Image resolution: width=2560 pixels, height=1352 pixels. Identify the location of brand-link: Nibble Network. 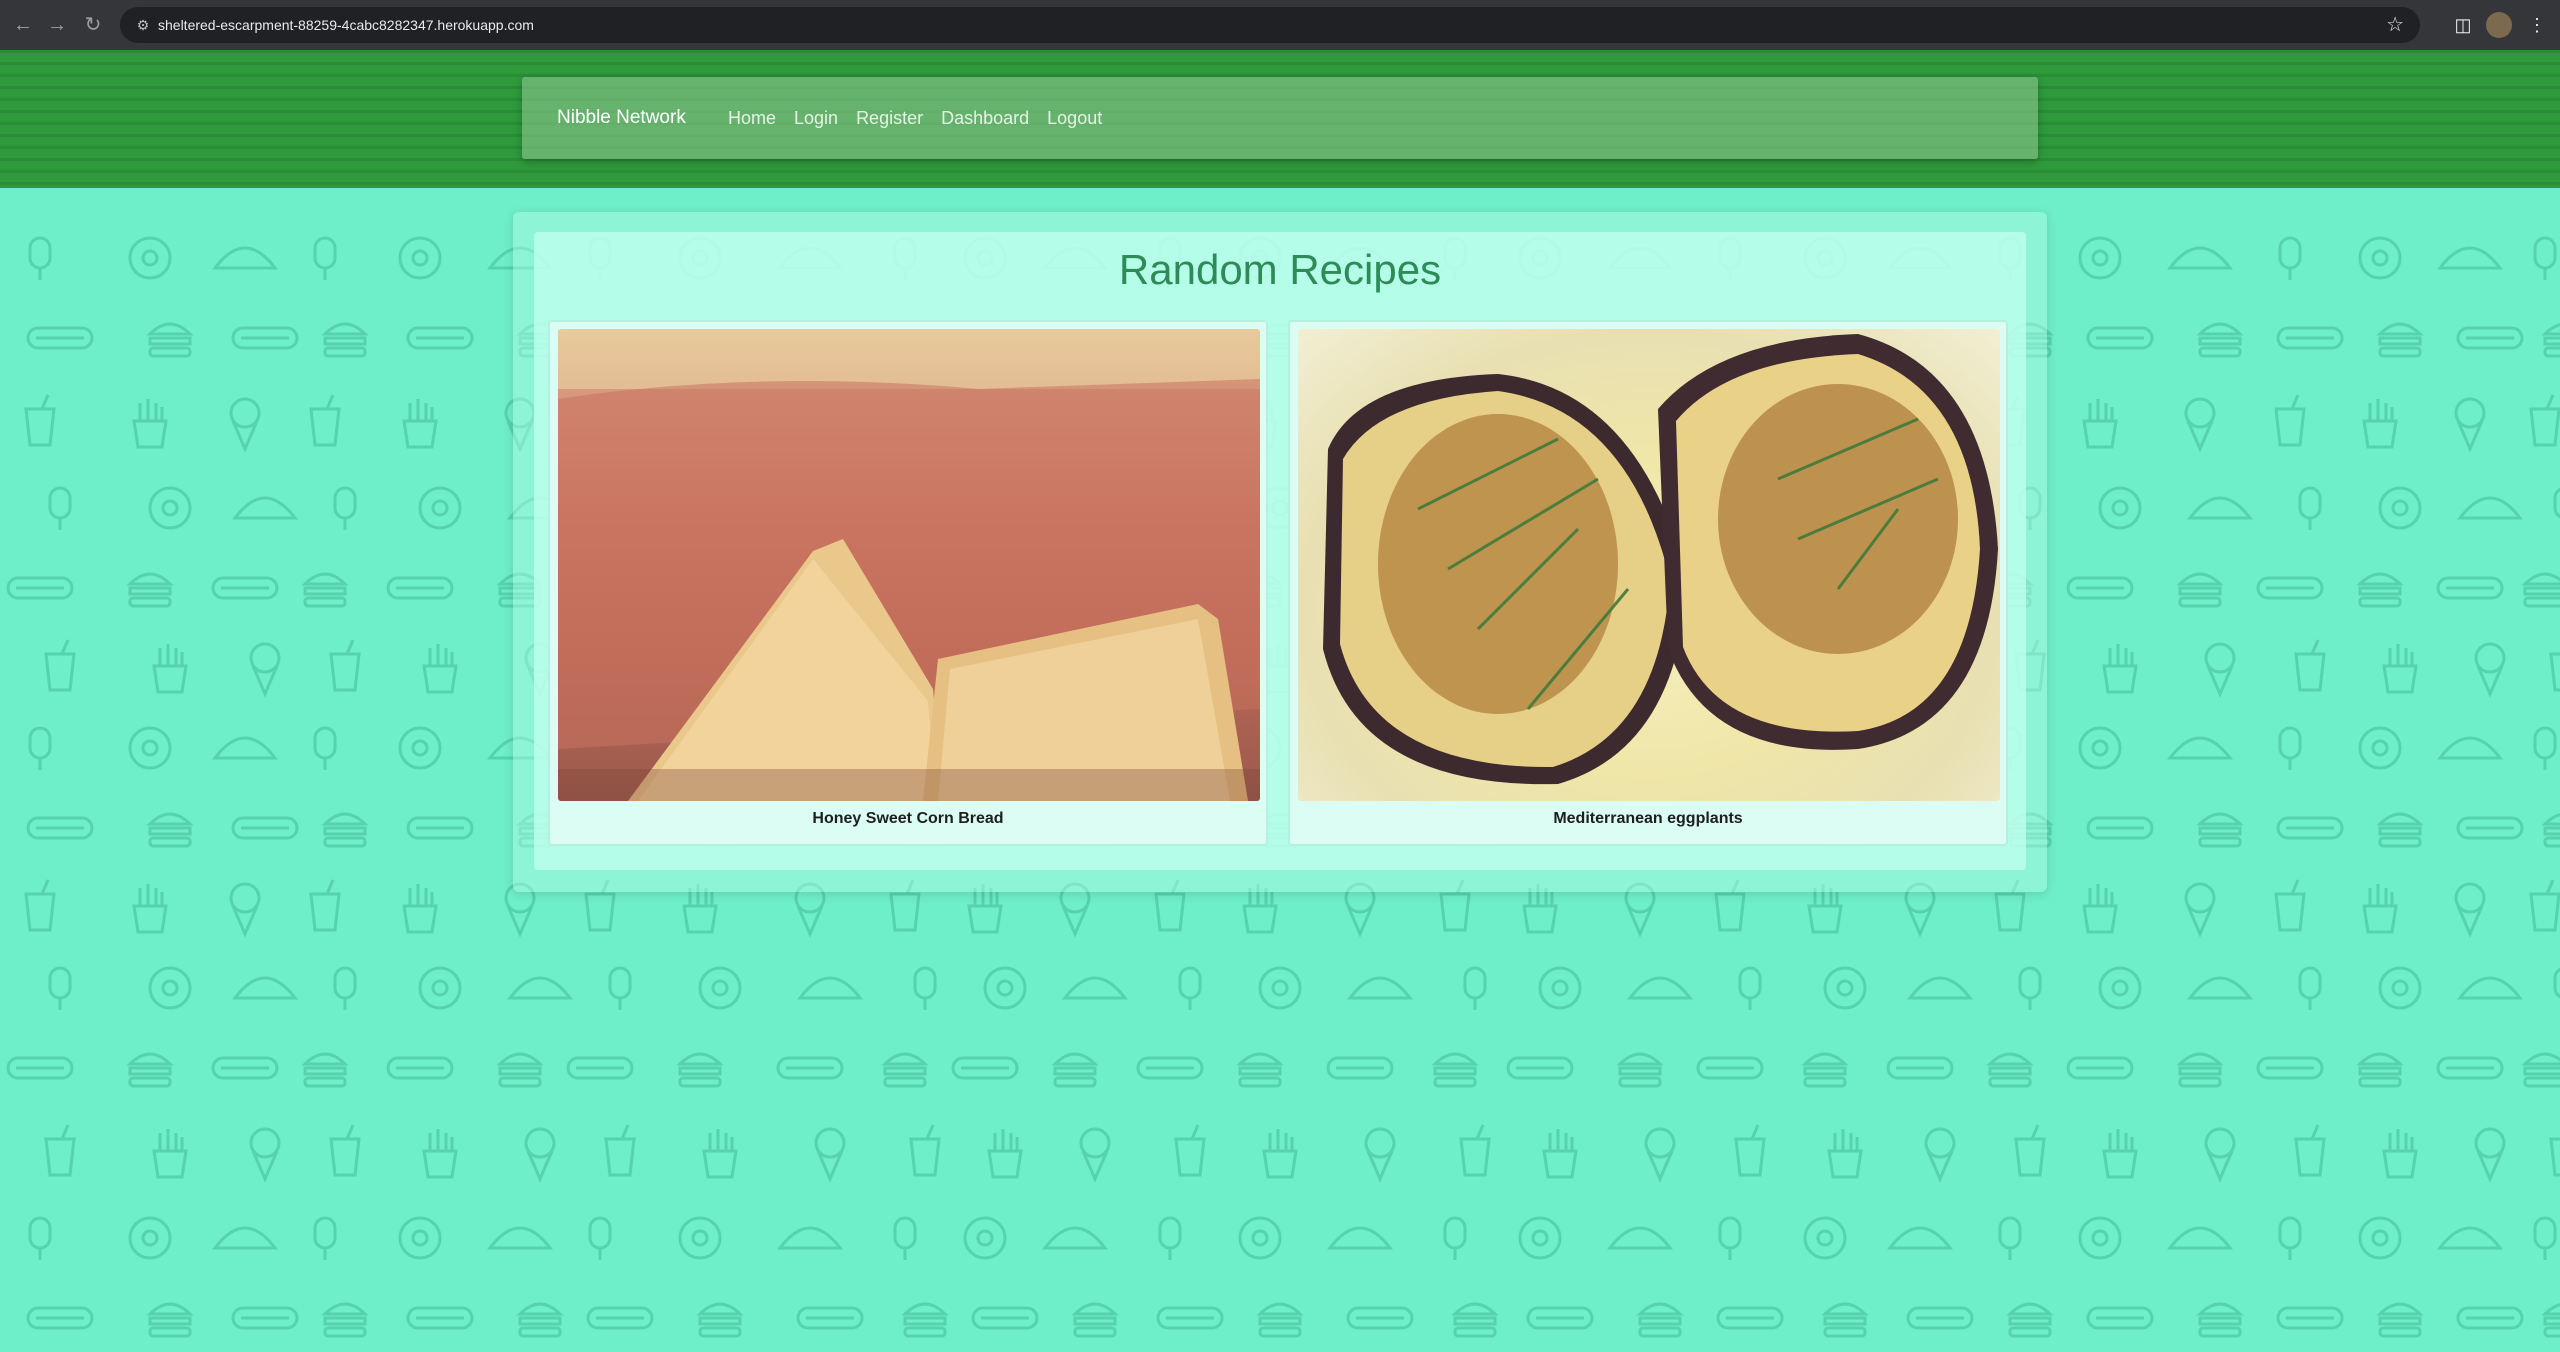
(621, 118).